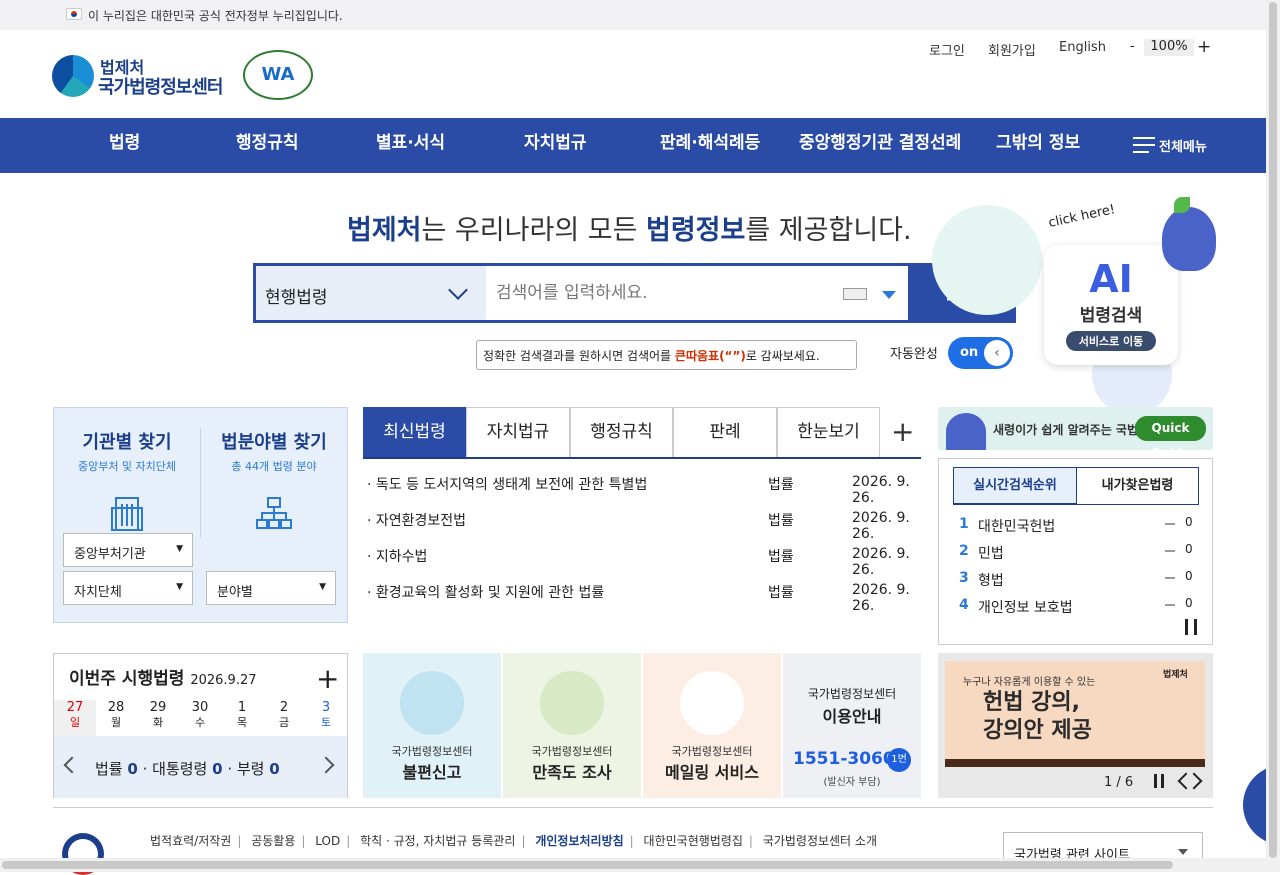 The image size is (1280, 875). Describe the element at coordinates (1170, 438) in the screenshot. I see `quick-guide-button: Quick Guide` at that location.